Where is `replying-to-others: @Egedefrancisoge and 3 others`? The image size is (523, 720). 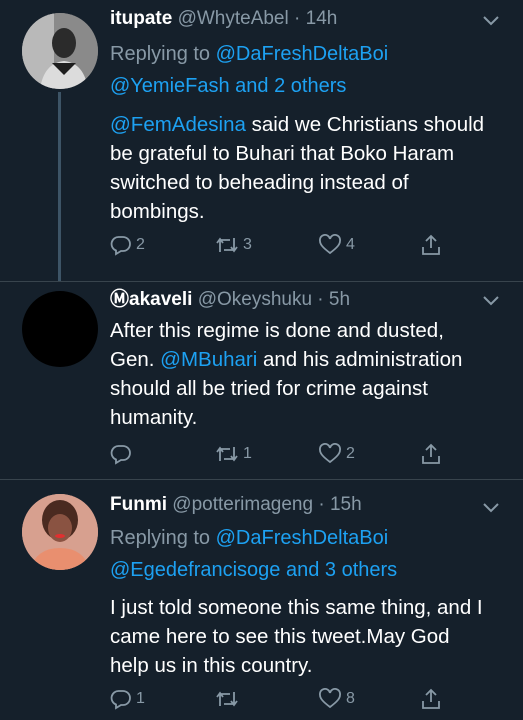 replying-to-others: @Egedefrancisoge and 3 others is located at coordinates (301, 570).